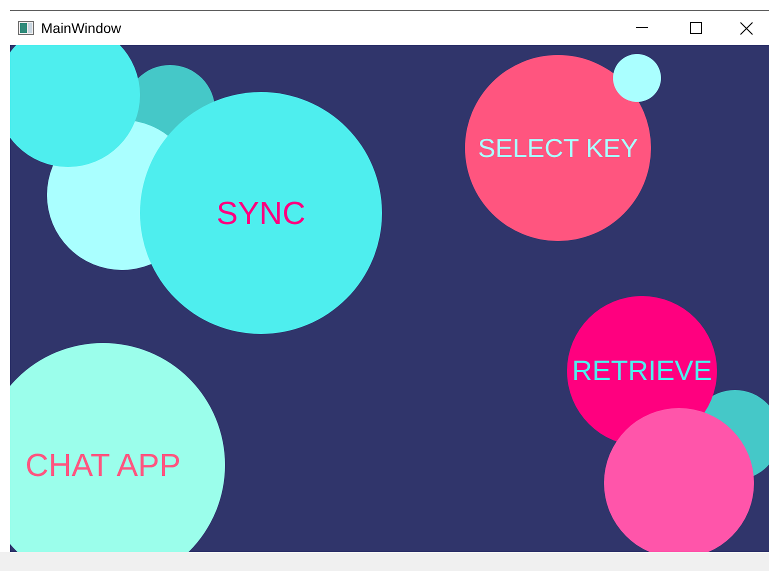 The width and height of the screenshot is (769, 571). Describe the element at coordinates (261, 213) in the screenshot. I see `label-button: SYNC` at that location.